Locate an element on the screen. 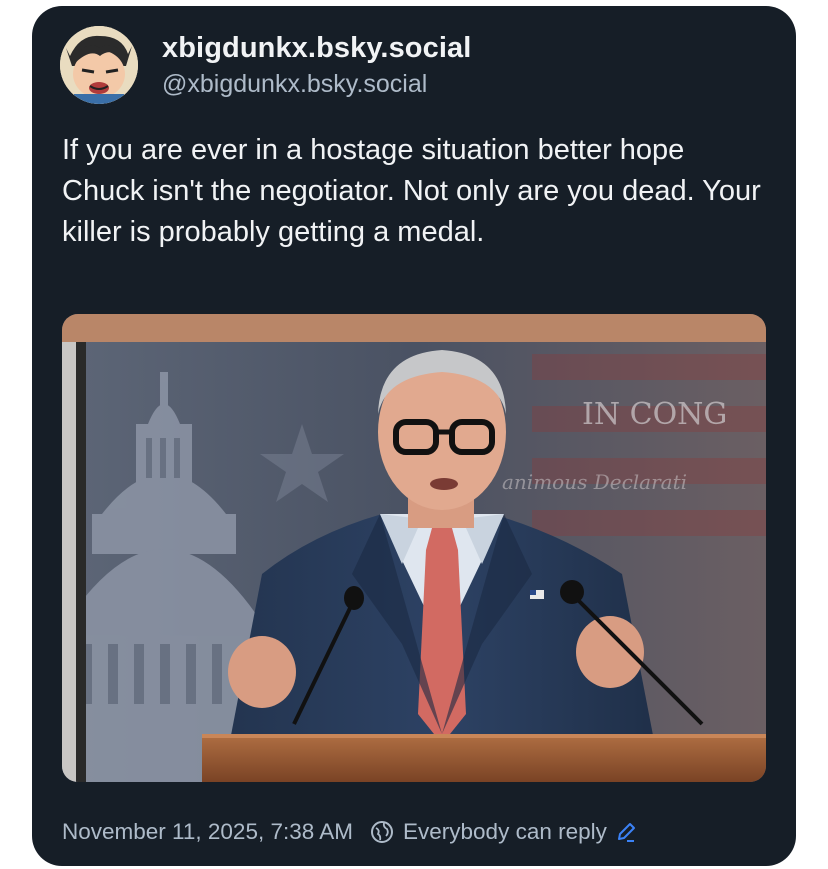  backdrop-text-secondary: animous Declarati is located at coordinates (594, 482).